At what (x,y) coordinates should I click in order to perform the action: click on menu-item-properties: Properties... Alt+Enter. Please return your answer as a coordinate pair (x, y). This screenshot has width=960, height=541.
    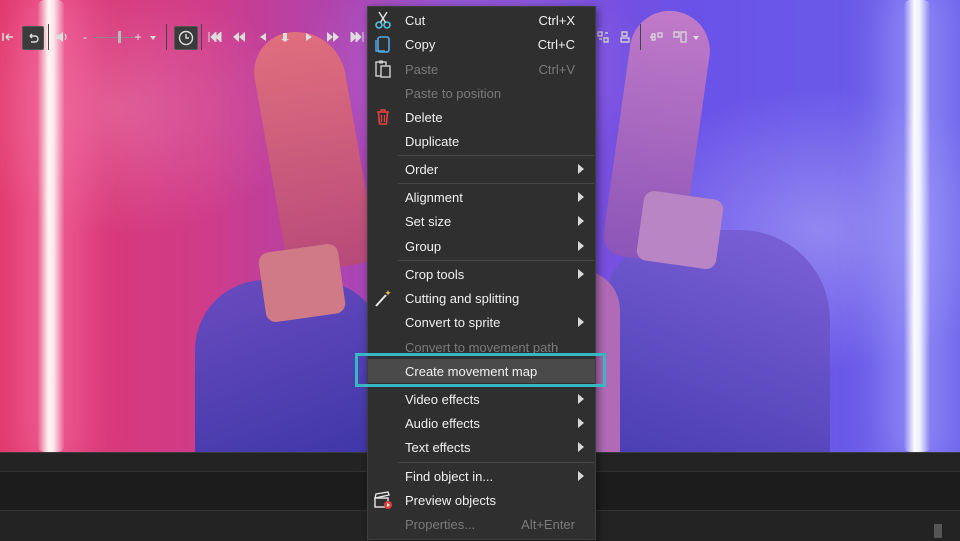
    Looking at the image, I should click on (481, 524).